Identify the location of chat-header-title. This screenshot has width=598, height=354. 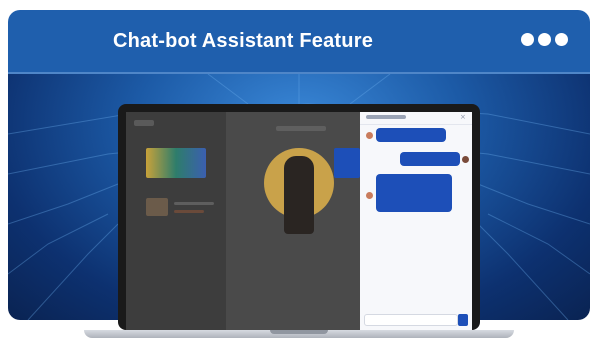
(386, 117).